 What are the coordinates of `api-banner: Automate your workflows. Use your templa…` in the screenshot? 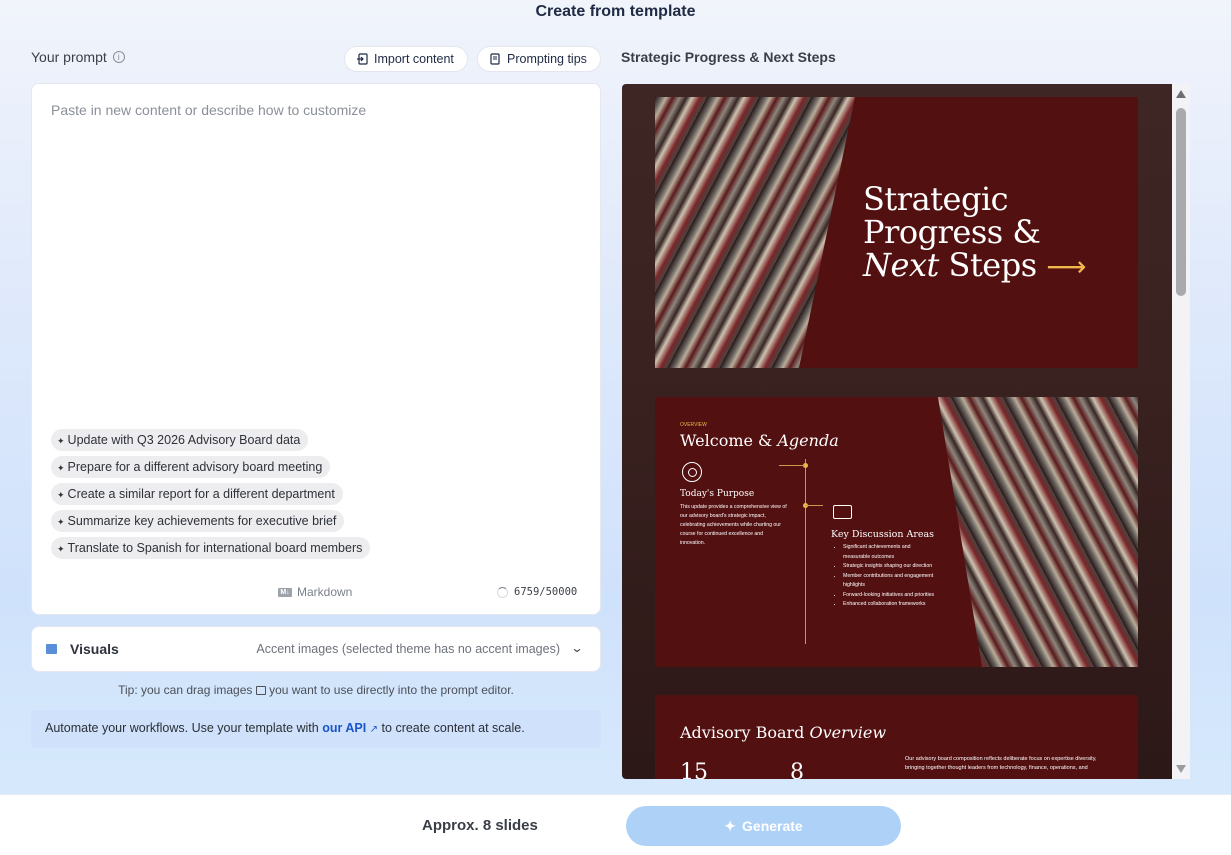 It's located at (316, 729).